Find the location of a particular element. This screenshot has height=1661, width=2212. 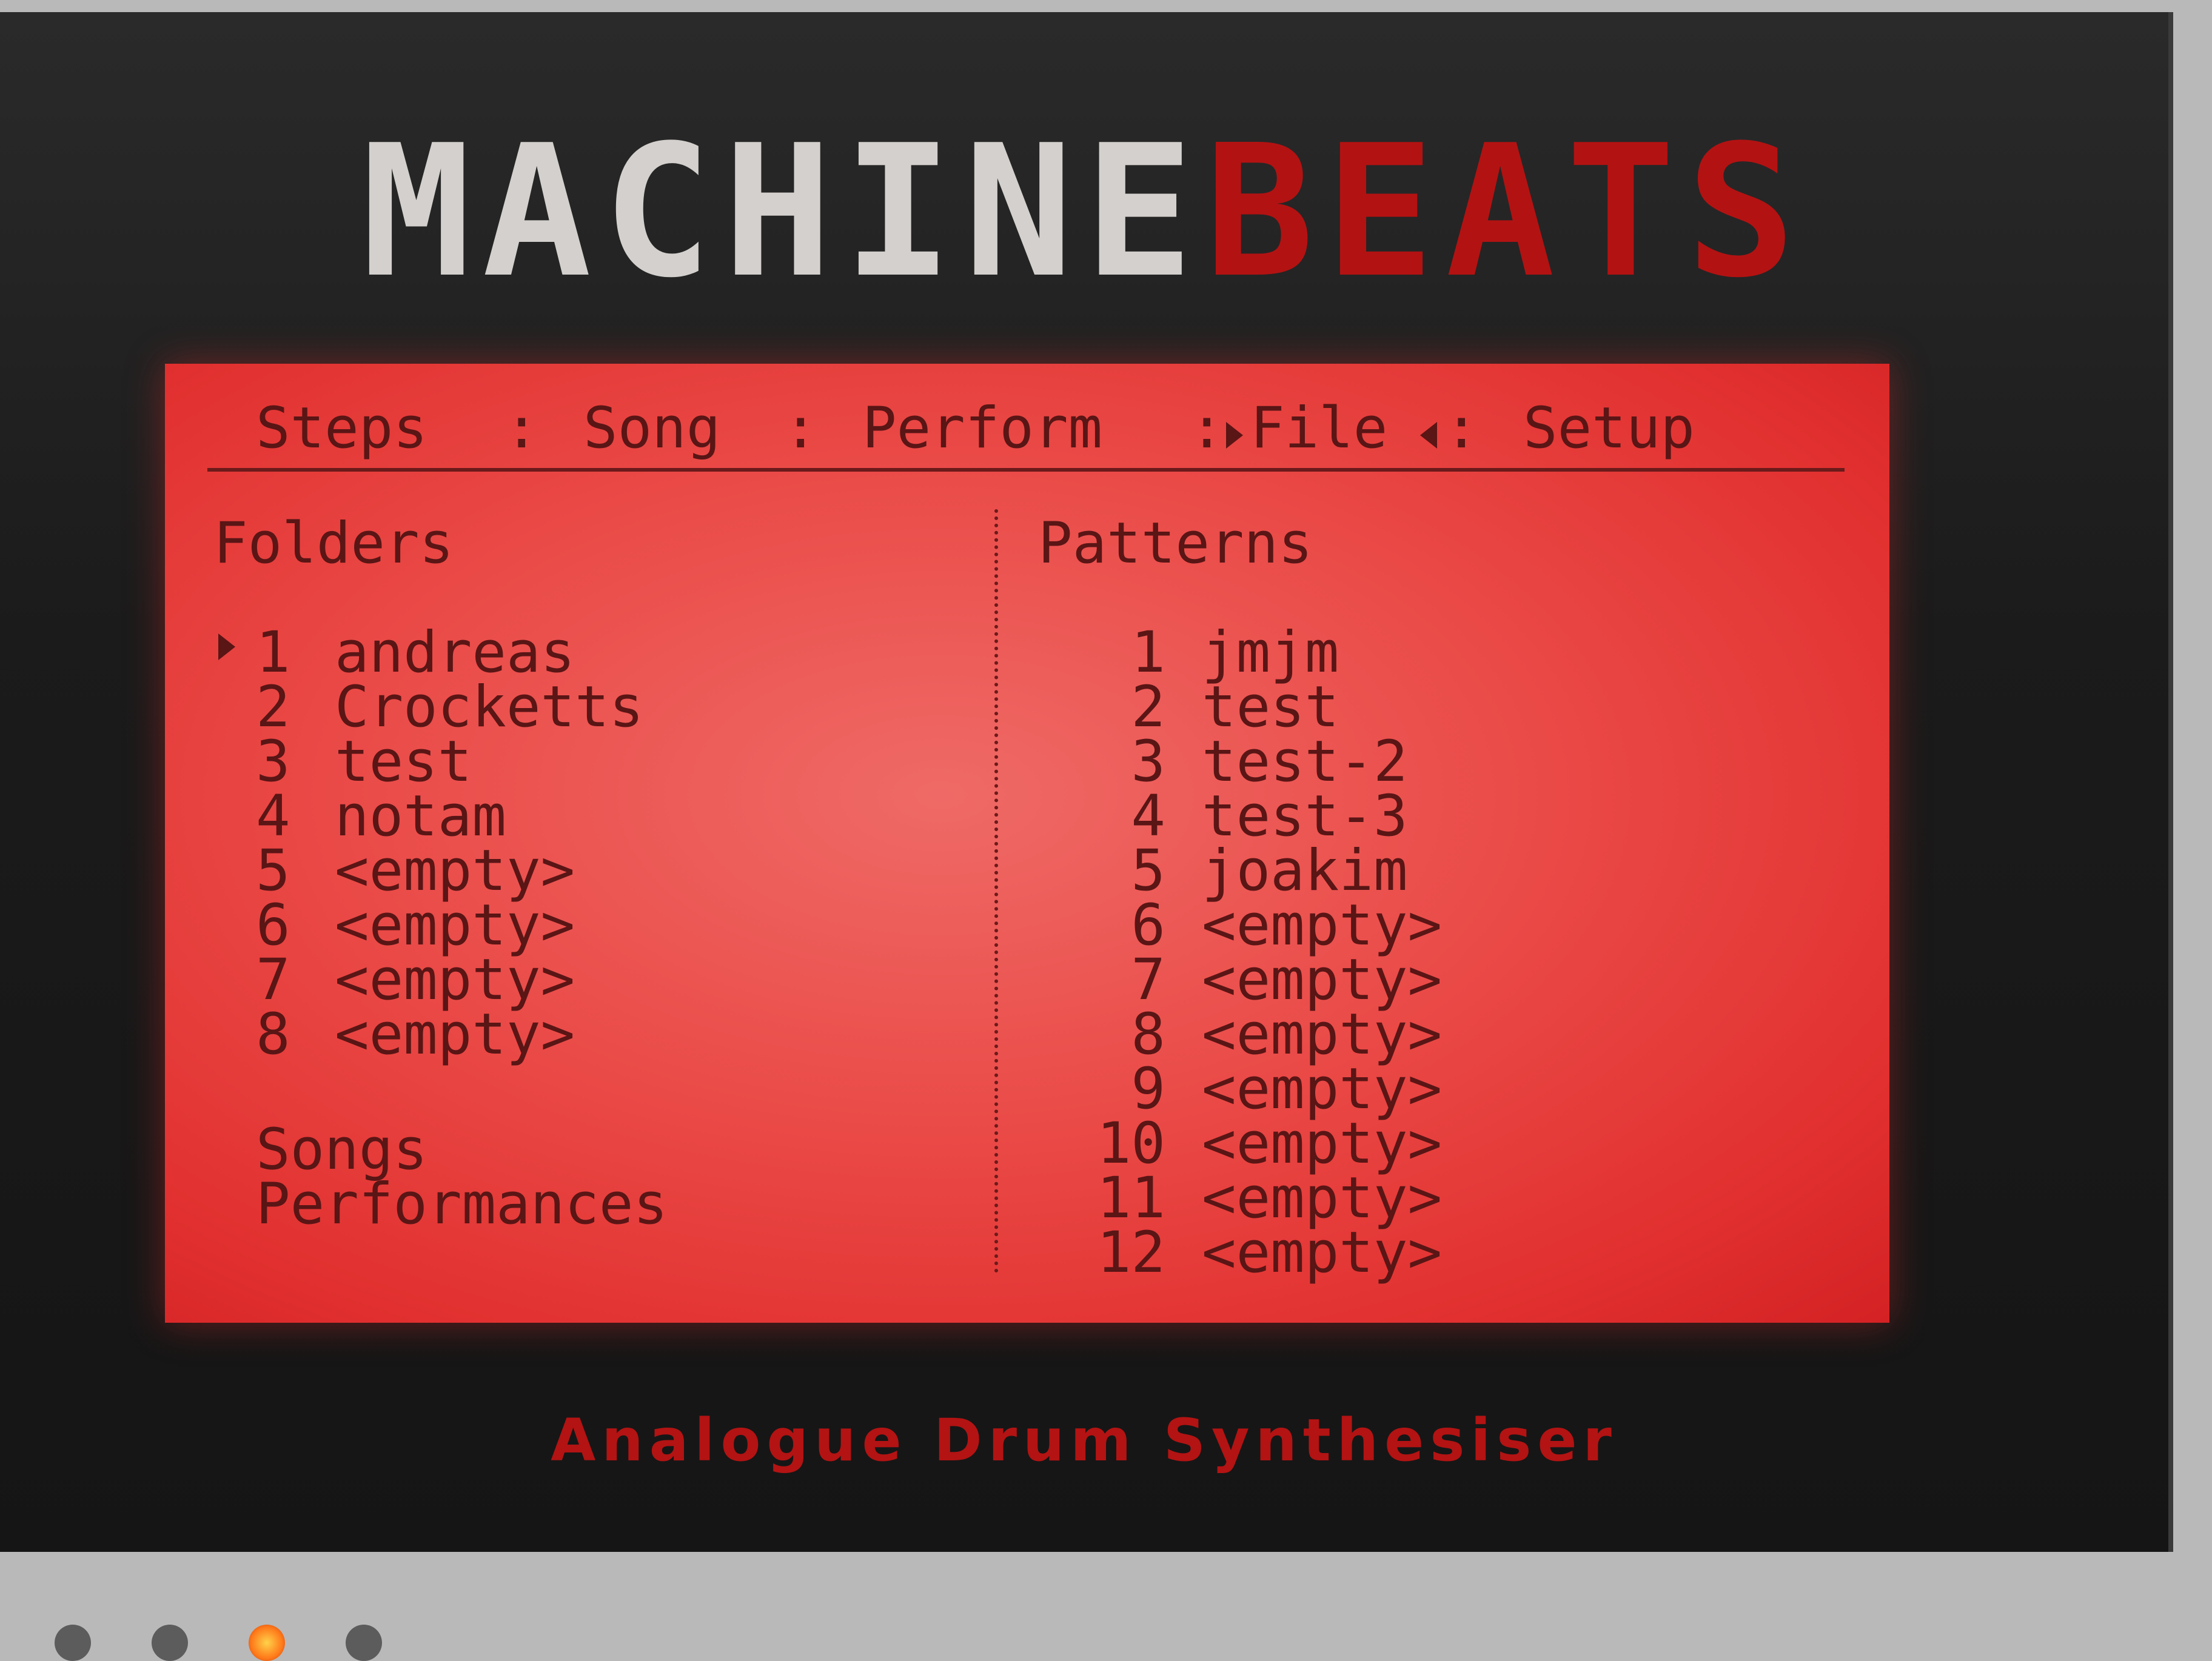

brand-logo: MACHINE BEATS is located at coordinates (1084, 212).